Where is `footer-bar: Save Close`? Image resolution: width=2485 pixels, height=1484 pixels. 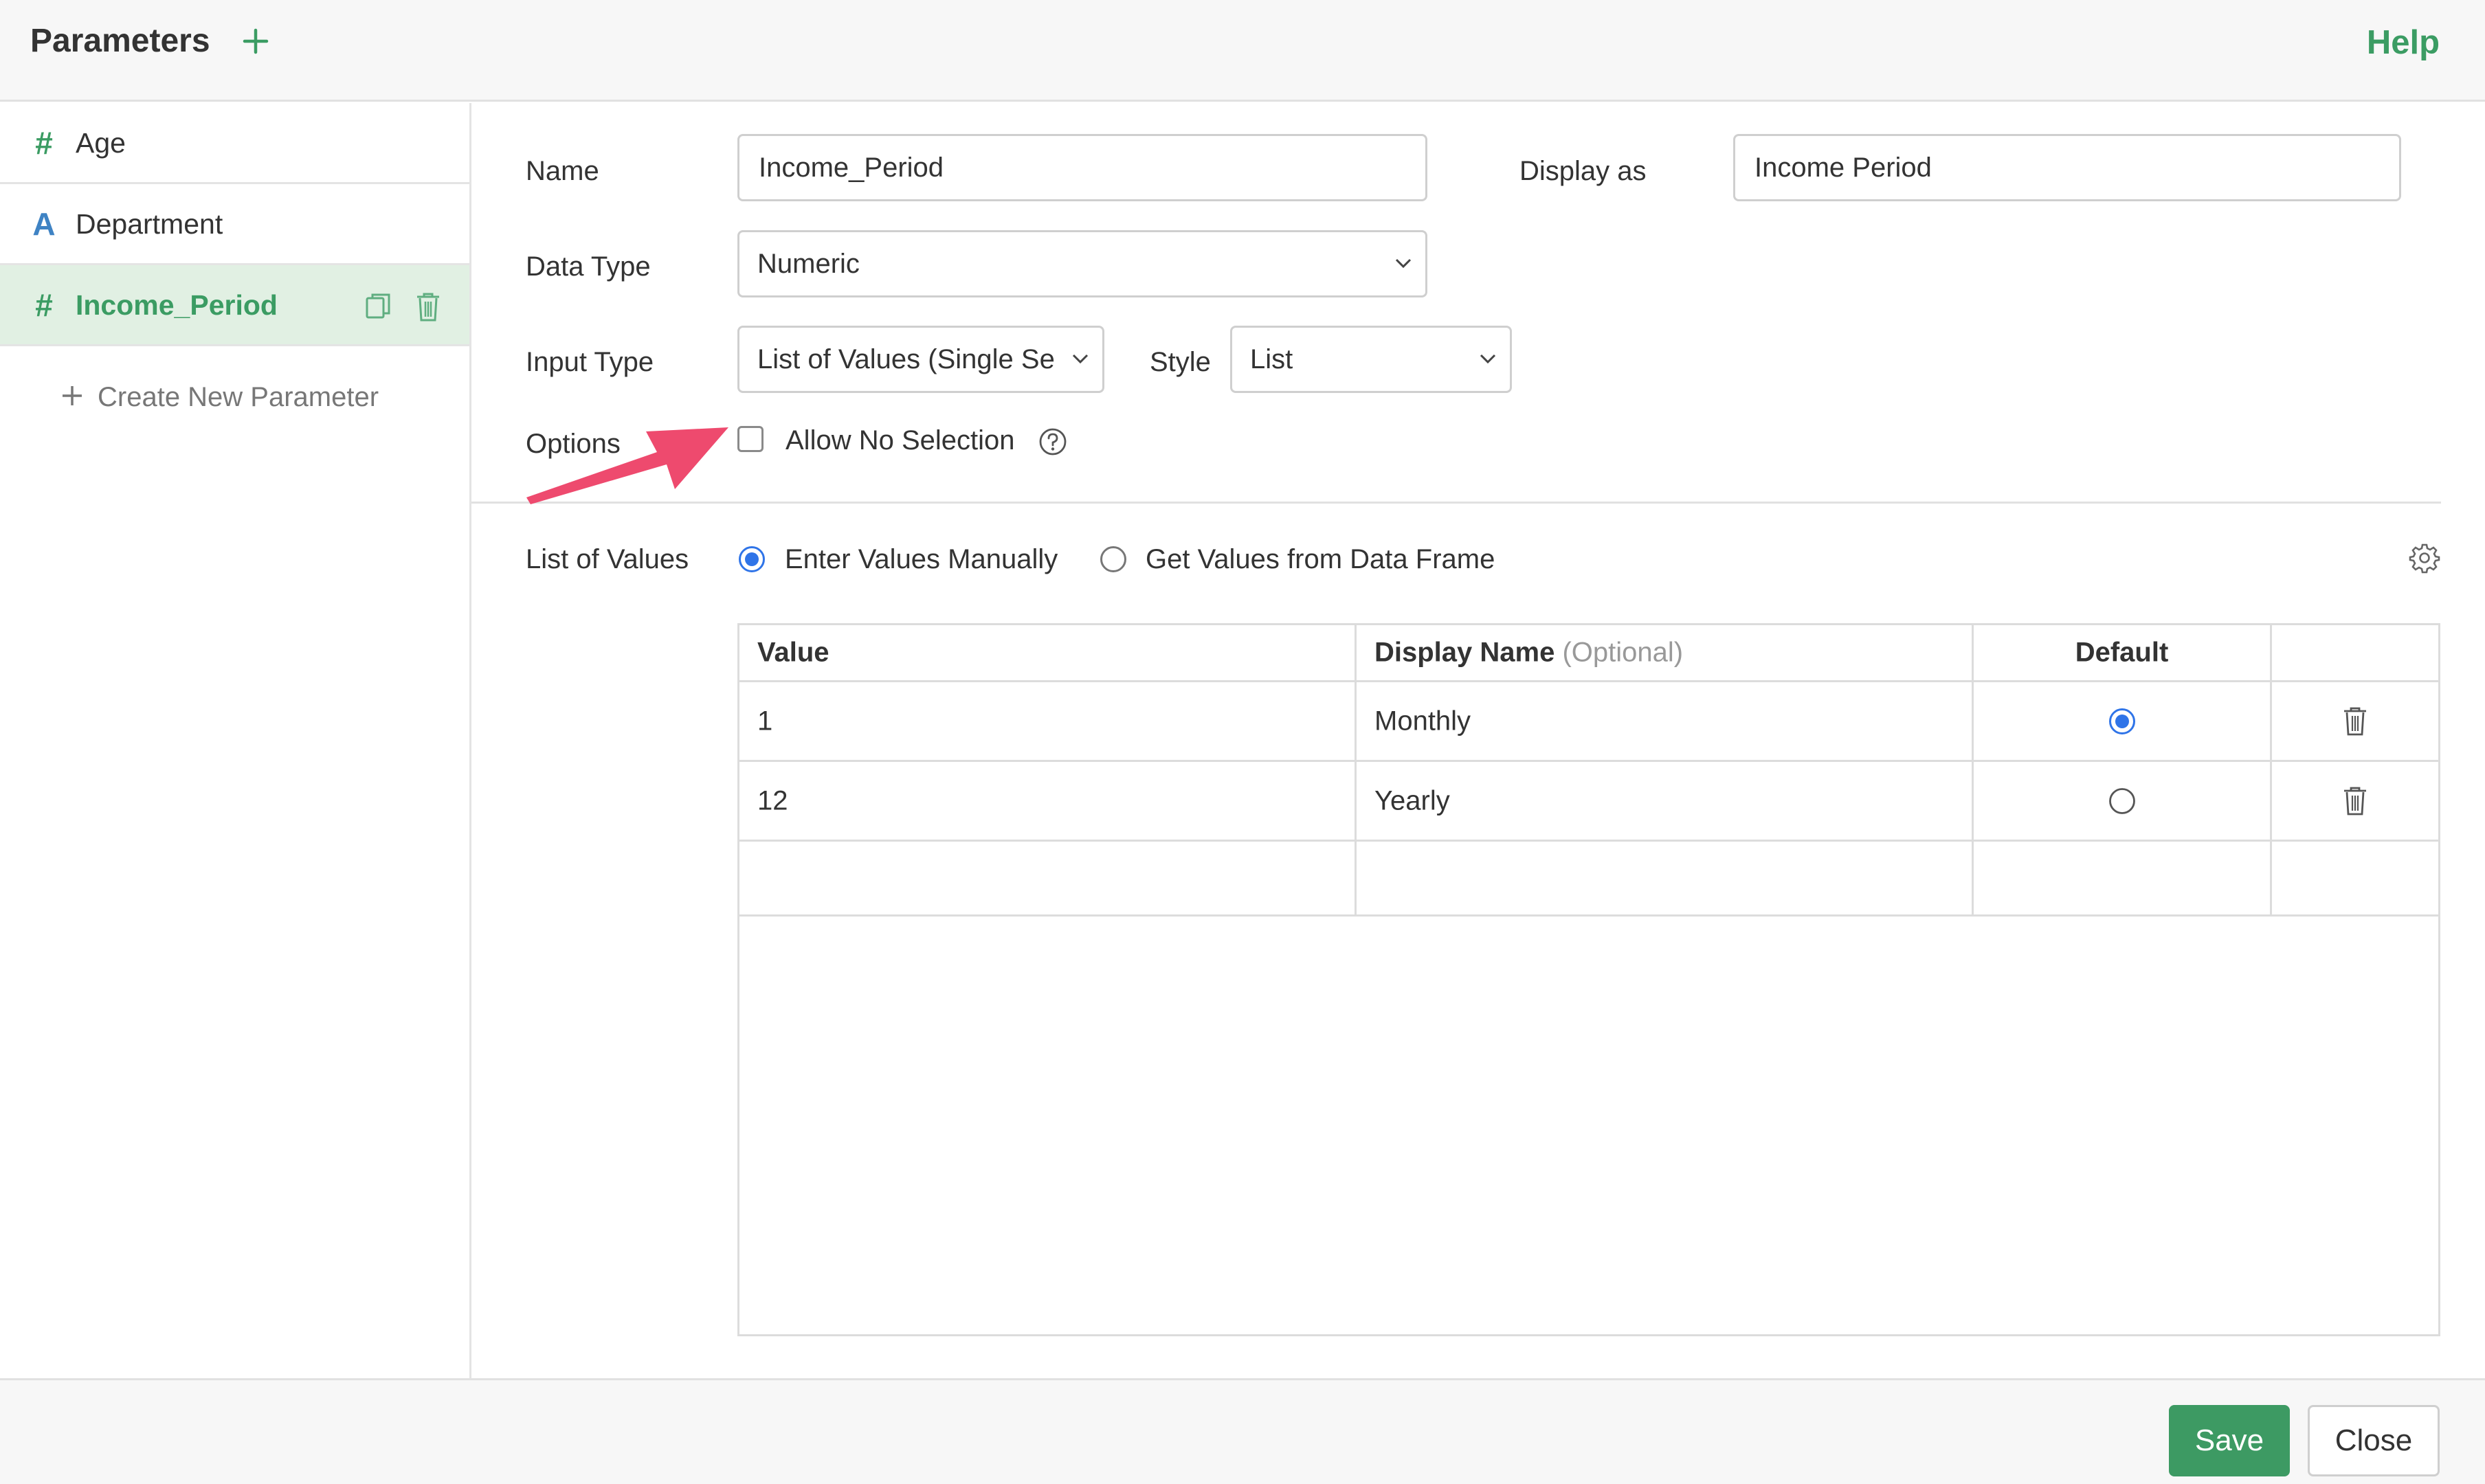 footer-bar: Save Close is located at coordinates (1242, 1431).